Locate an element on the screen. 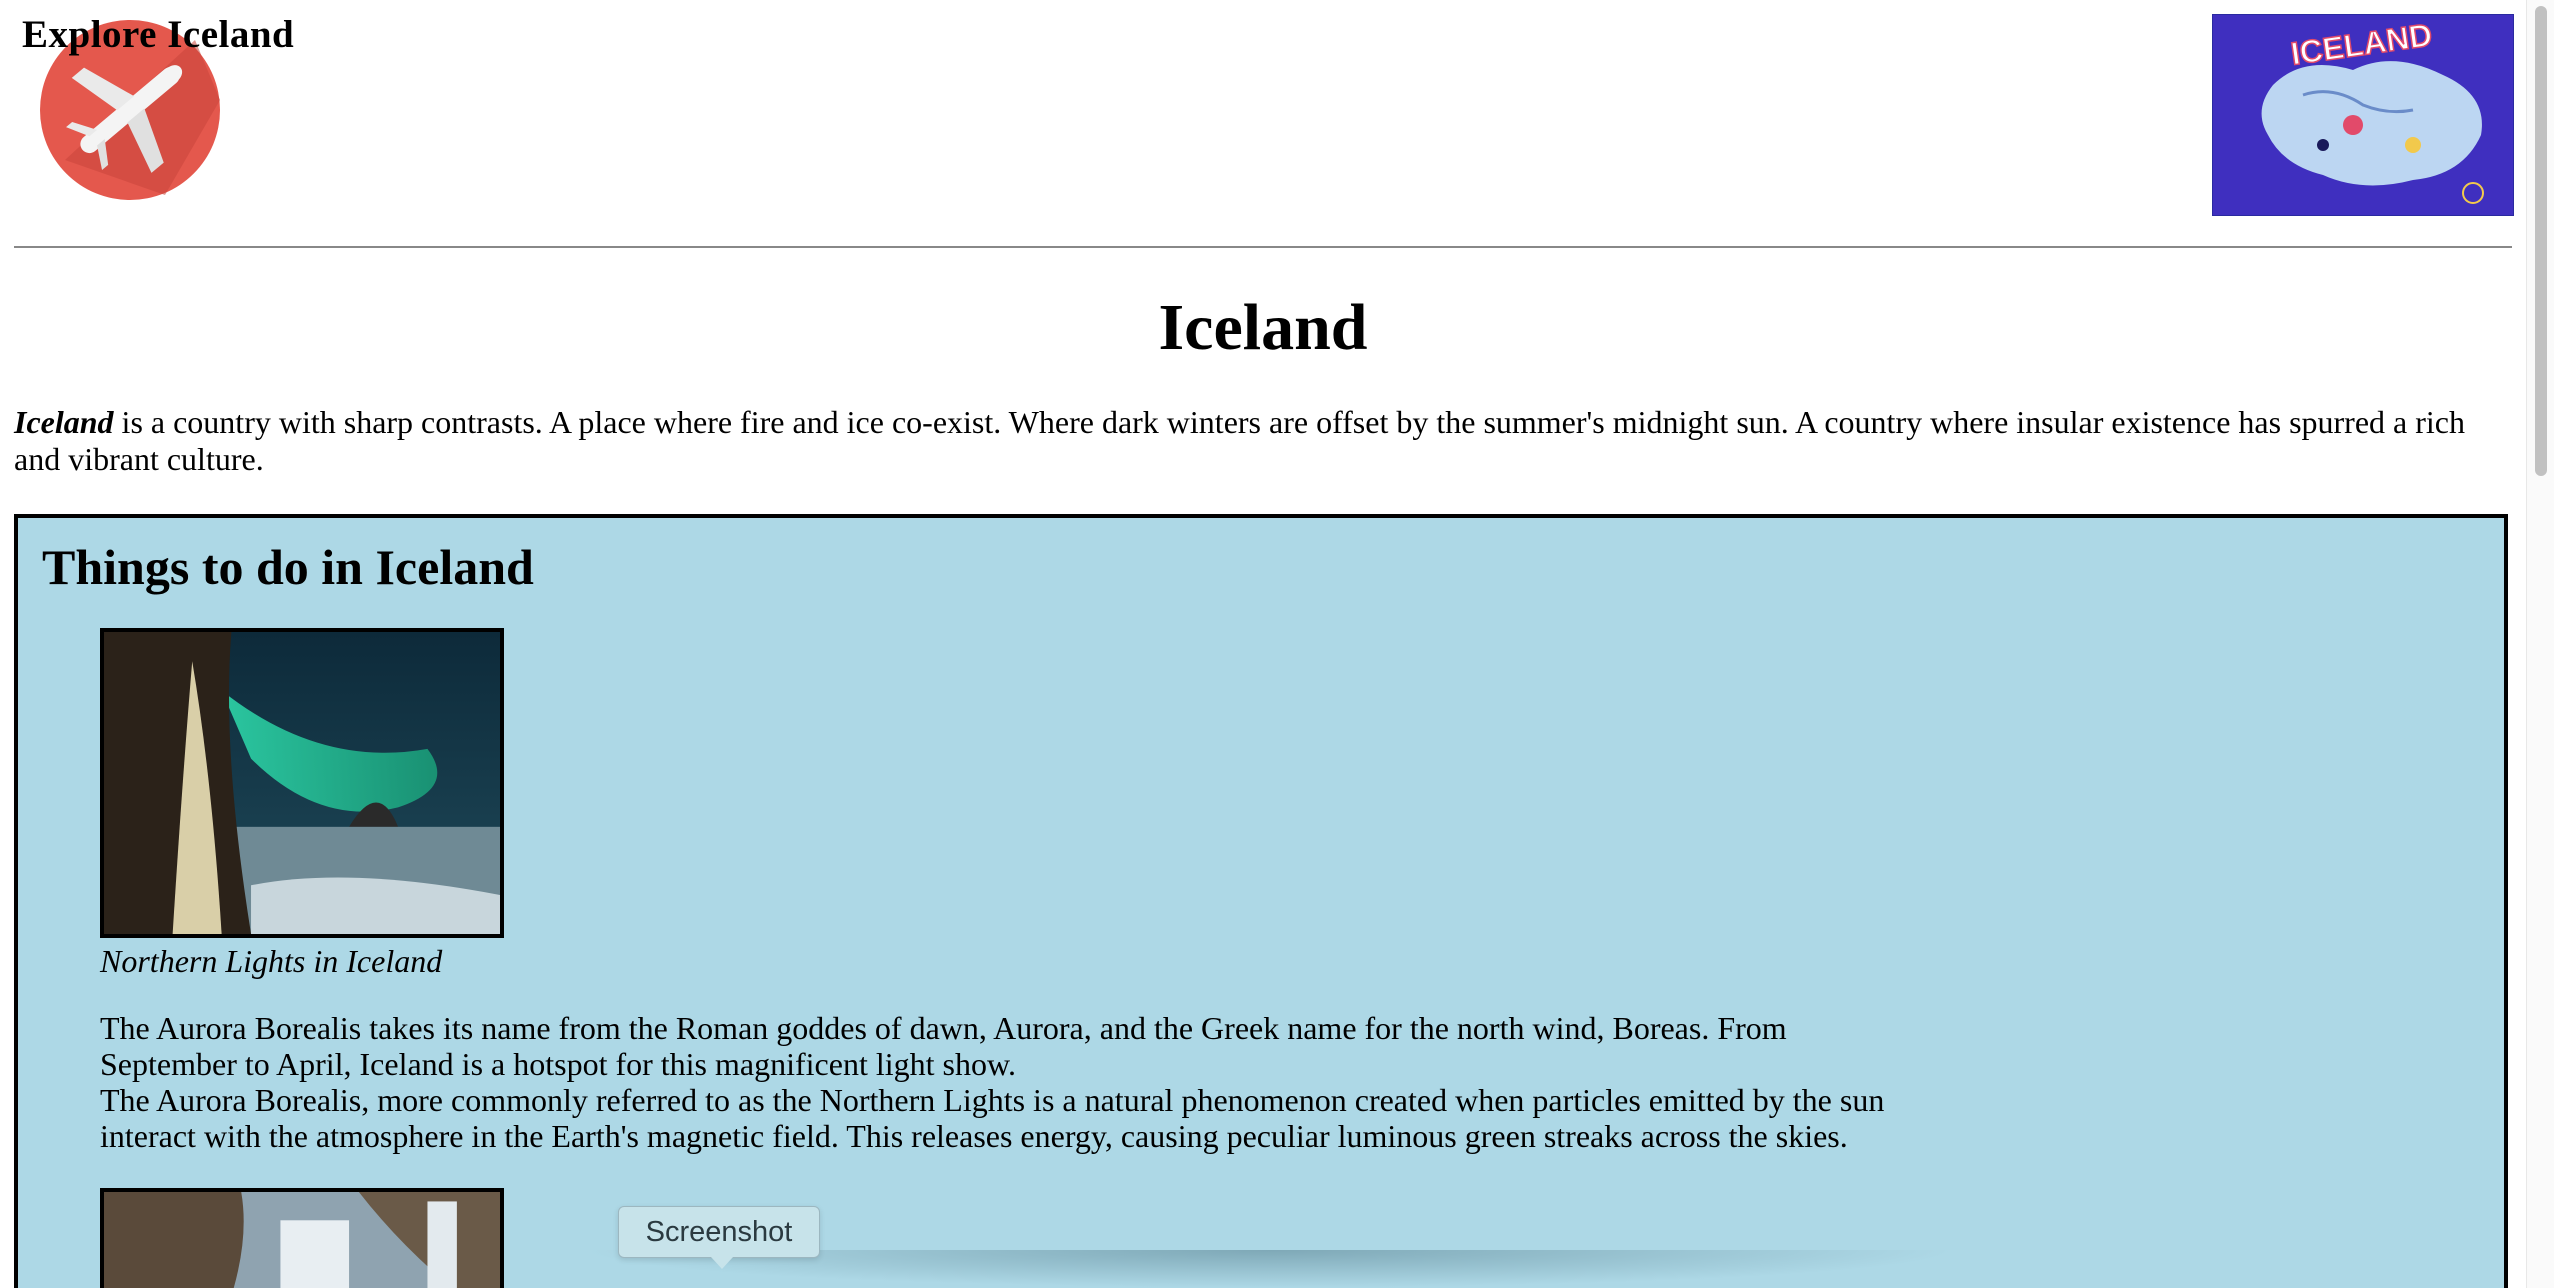 This screenshot has height=1288, width=2554. things-to-do-heading: Things to do in Iceland is located at coordinates (288, 567).